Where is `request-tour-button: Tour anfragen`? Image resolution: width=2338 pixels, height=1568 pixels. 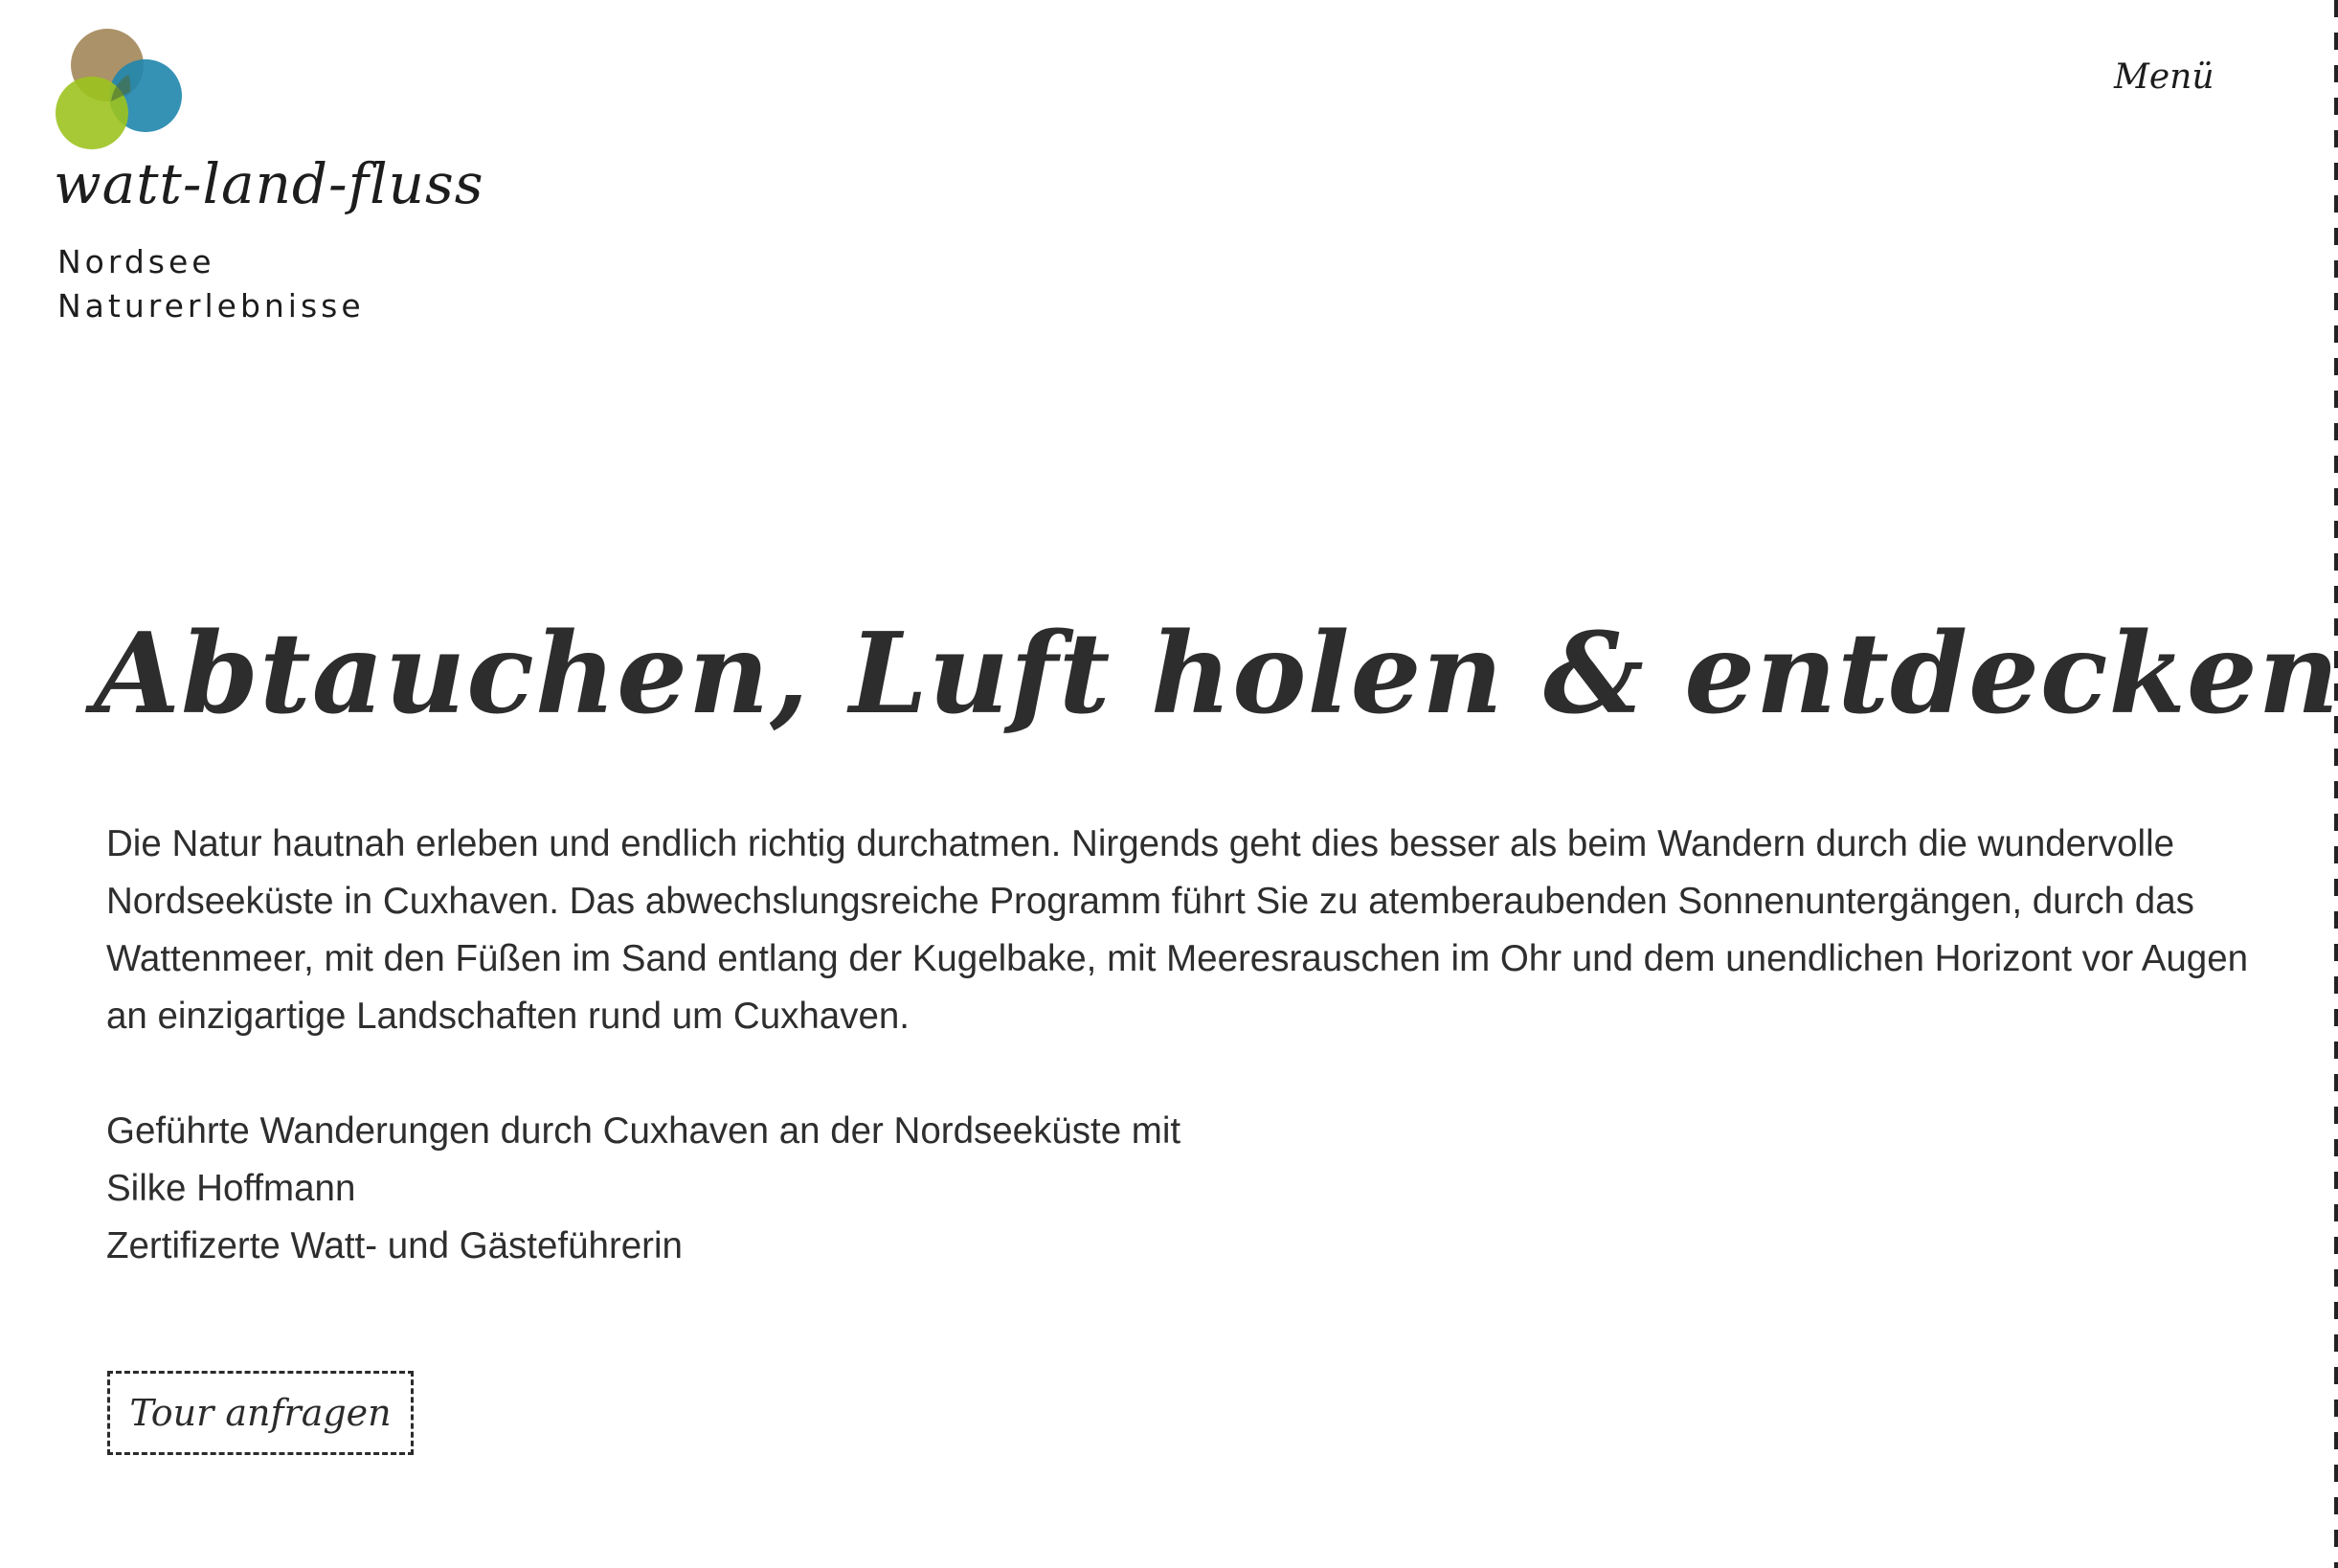
request-tour-button: Tour anfragen is located at coordinates (260, 1413).